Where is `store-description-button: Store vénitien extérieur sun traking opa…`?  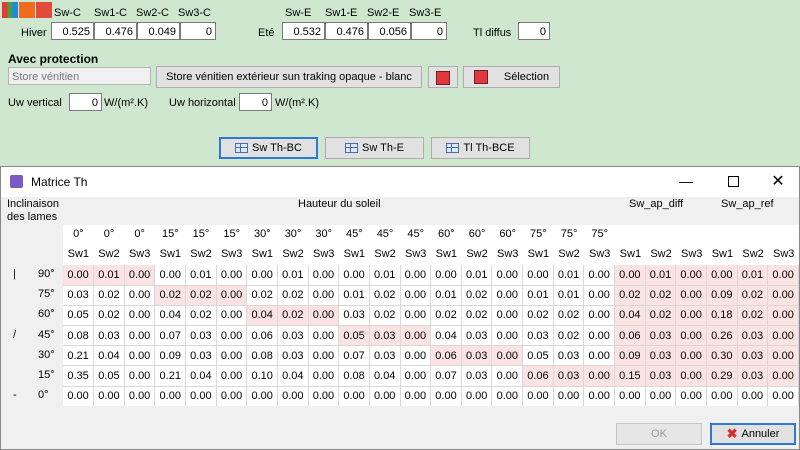
store-description-button: Store vénitien extérieur sun traking opa… is located at coordinates (289, 77).